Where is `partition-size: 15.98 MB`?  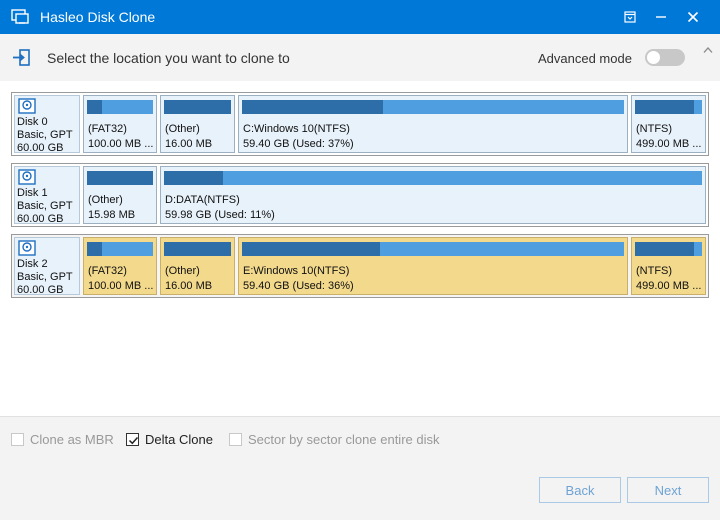
partition-size: 15.98 MB is located at coordinates (112, 215).